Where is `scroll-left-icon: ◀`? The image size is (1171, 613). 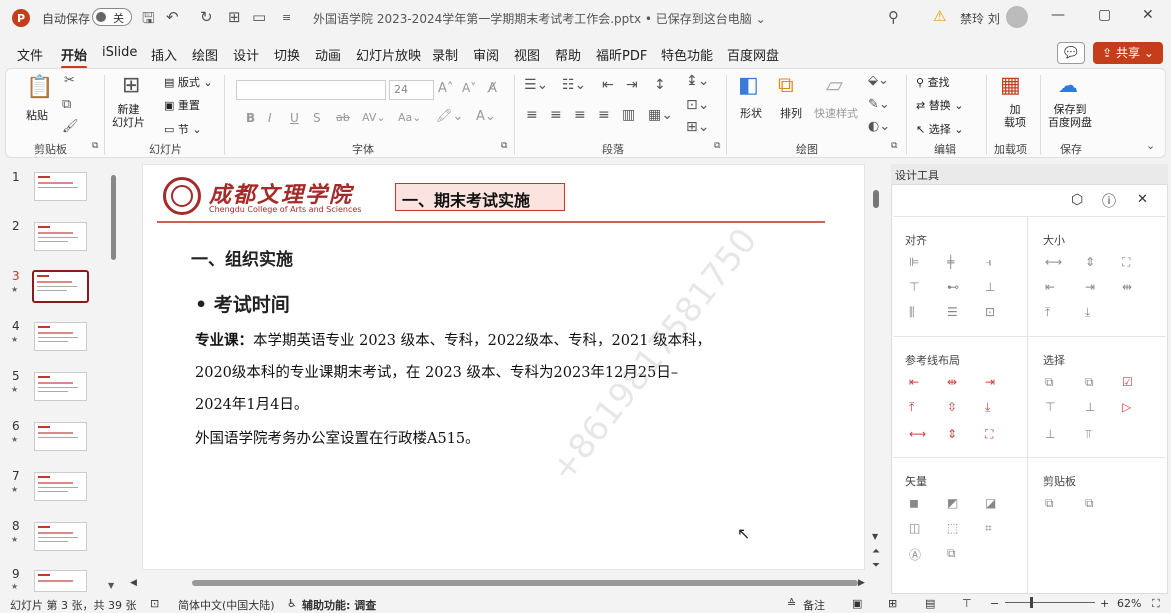 scroll-left-icon: ◀ is located at coordinates (133, 583).